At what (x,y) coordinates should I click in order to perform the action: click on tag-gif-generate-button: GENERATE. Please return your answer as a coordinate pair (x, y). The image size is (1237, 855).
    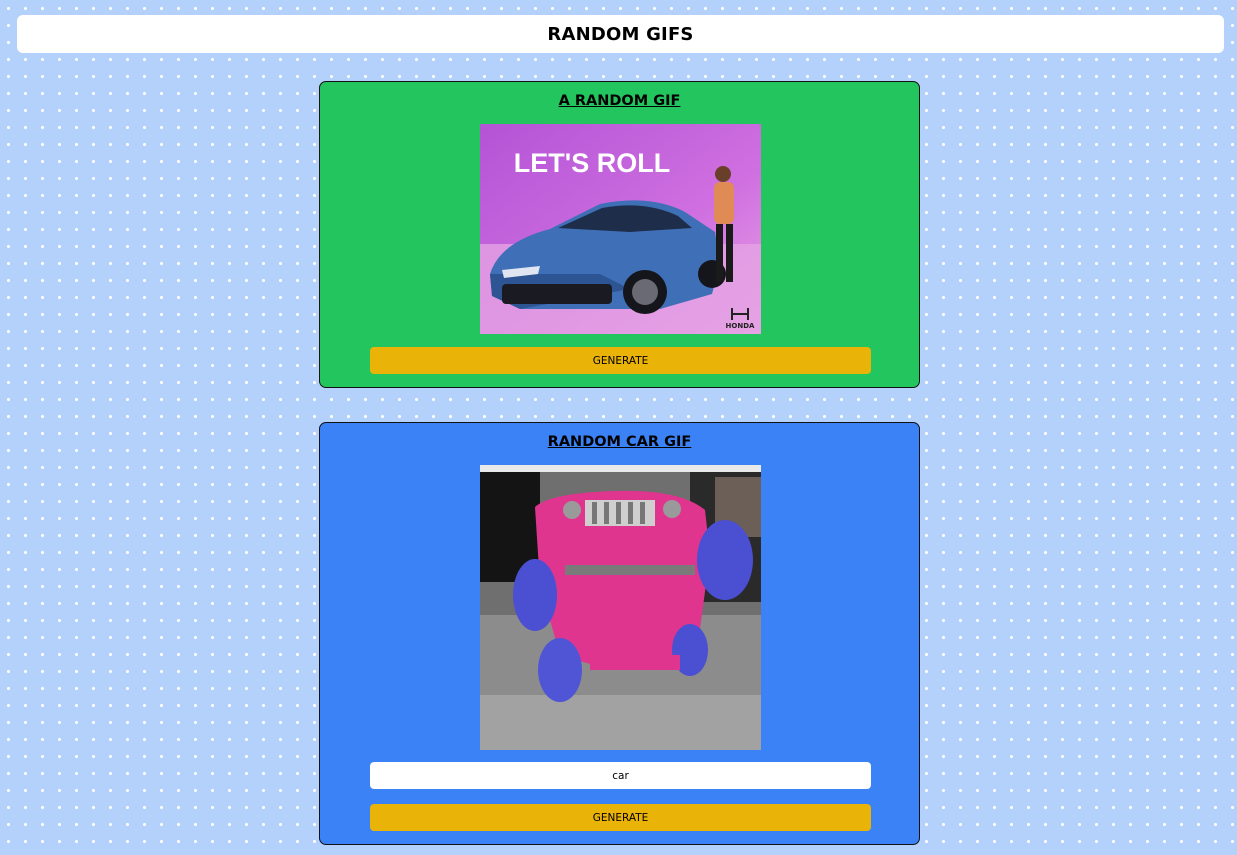
    Looking at the image, I should click on (620, 817).